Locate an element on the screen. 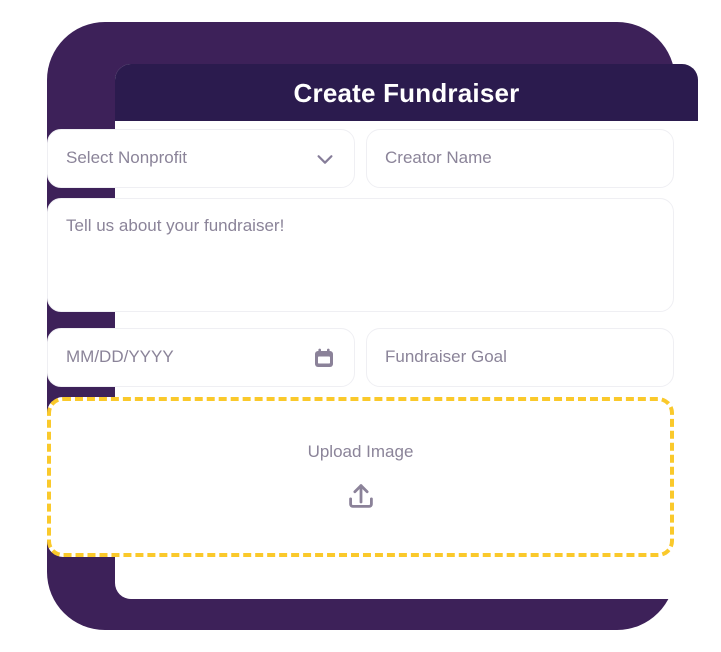 The width and height of the screenshot is (721, 652). description-placeholder: Tell us about your fundraiser! is located at coordinates (175, 225).